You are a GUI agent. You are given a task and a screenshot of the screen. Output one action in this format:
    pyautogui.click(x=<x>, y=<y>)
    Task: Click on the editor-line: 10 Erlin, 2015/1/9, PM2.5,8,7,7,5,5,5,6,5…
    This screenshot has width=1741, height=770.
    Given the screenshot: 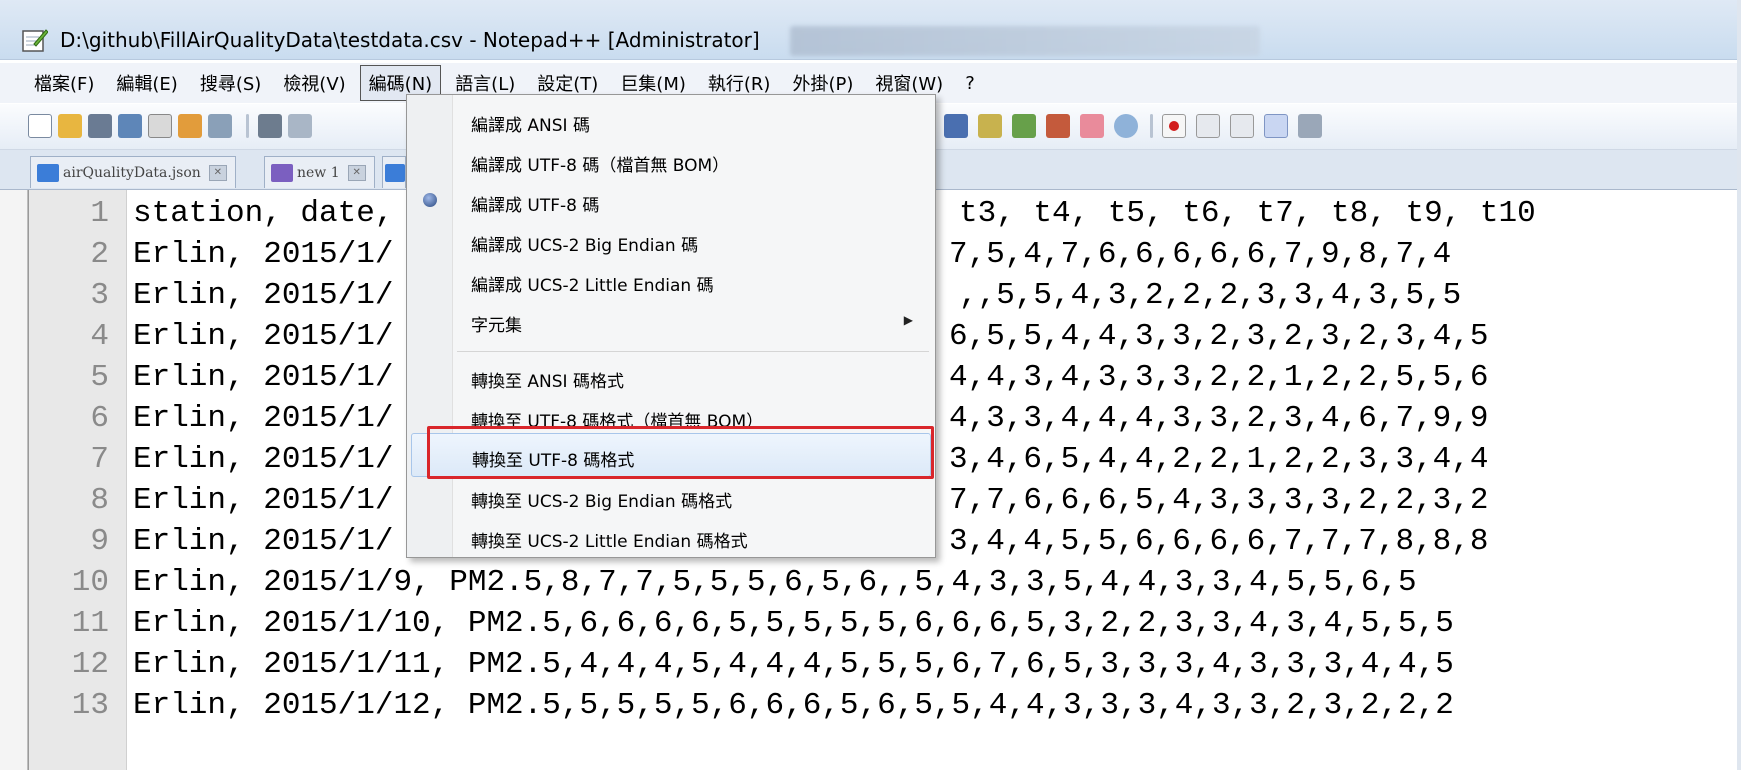 What is the action you would take?
    pyautogui.click(x=885, y=582)
    